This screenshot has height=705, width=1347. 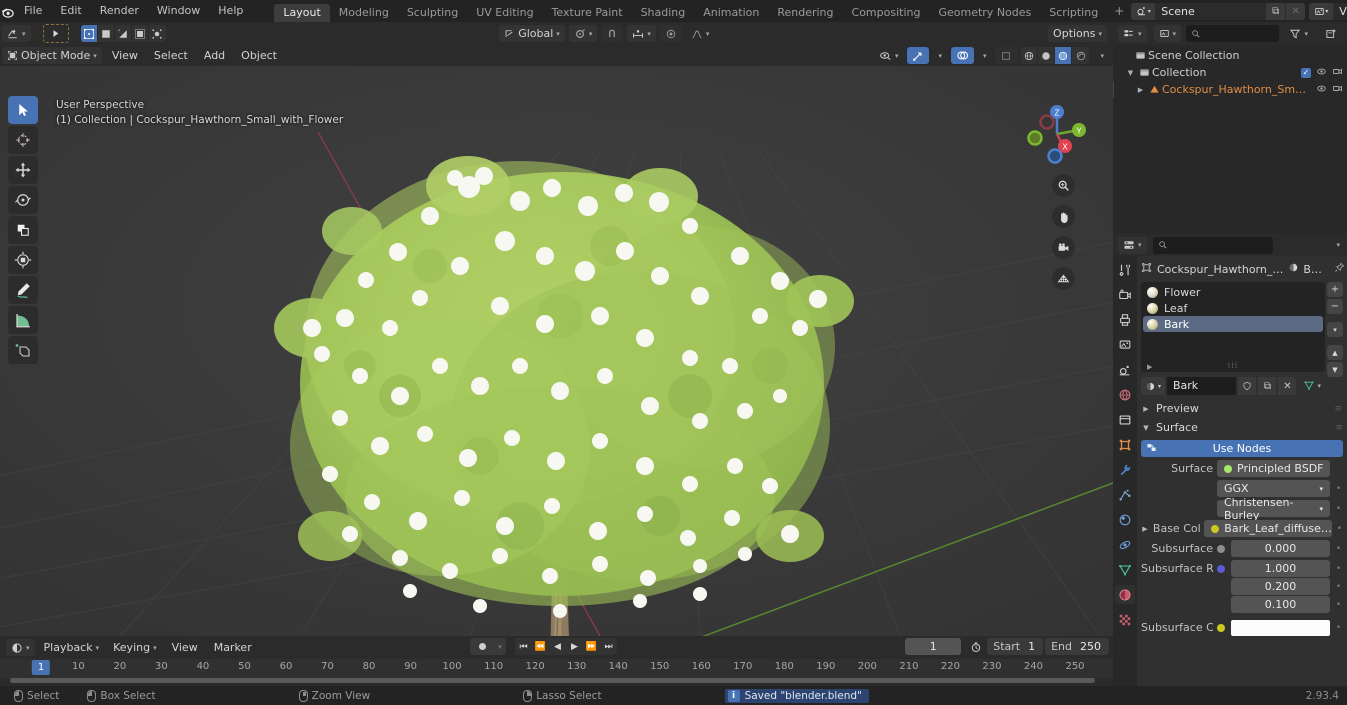 I want to click on view-layer-name: View Layer, so click(x=1340, y=11).